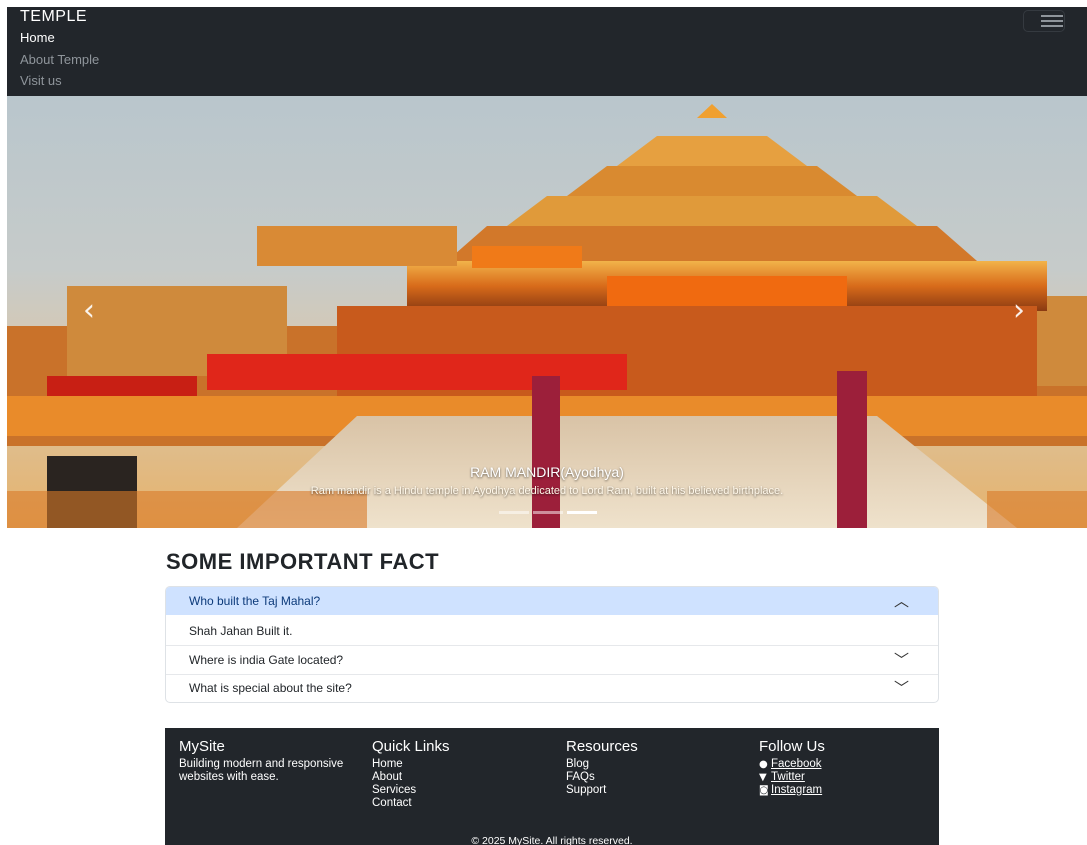 This screenshot has width=1087, height=845. I want to click on footer-follow-title: Follow Us, so click(792, 746).